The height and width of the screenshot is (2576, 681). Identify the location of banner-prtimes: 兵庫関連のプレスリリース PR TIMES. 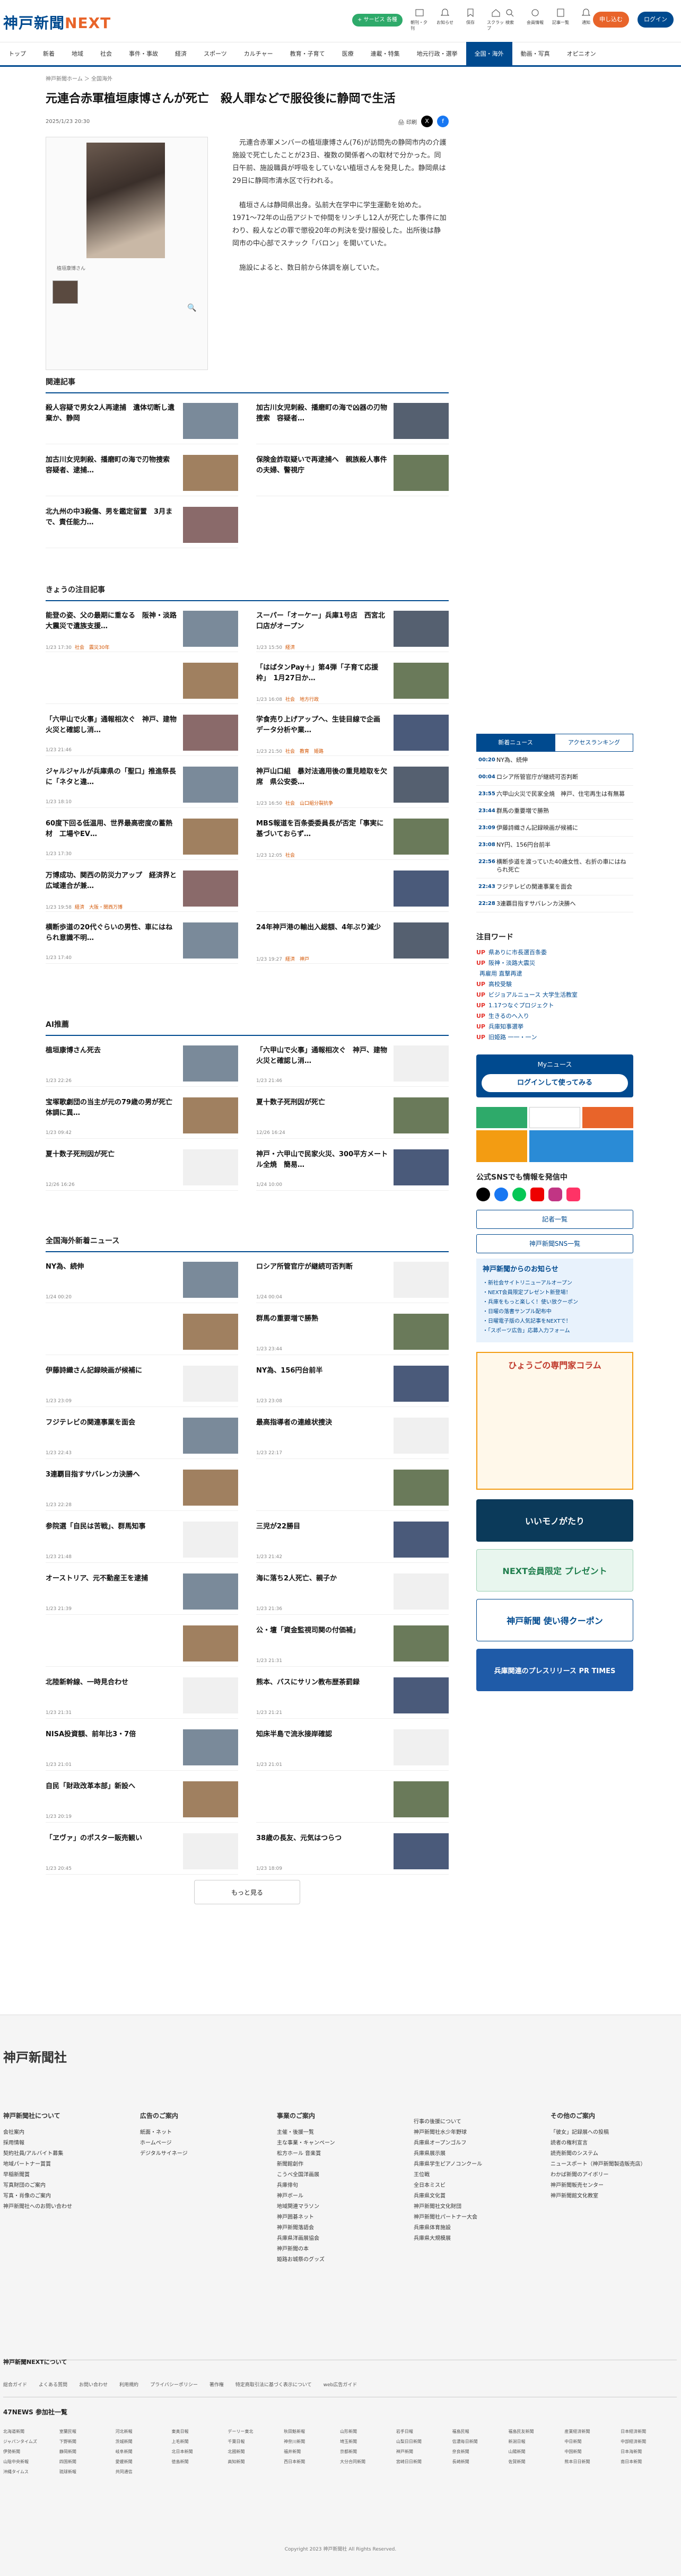
(554, 1670).